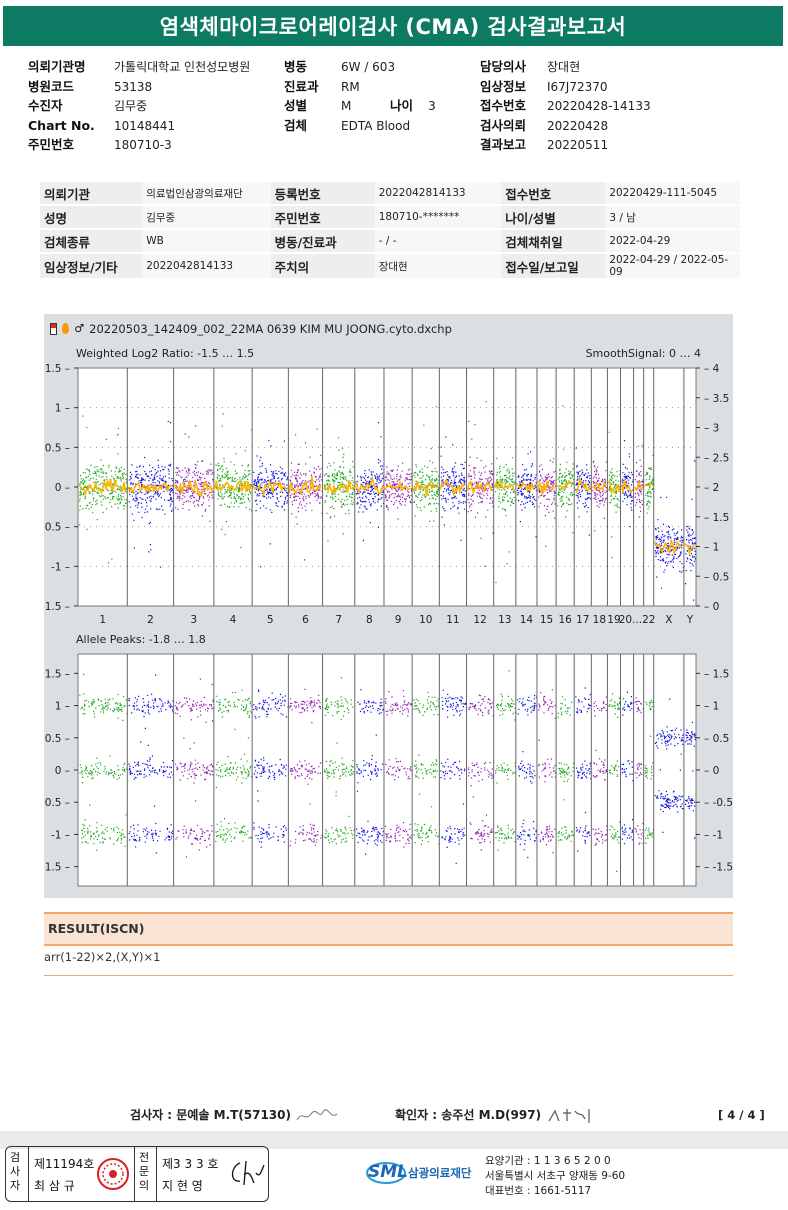 This screenshot has width=788, height=1210. I want to click on chr-label: 16, so click(565, 620).